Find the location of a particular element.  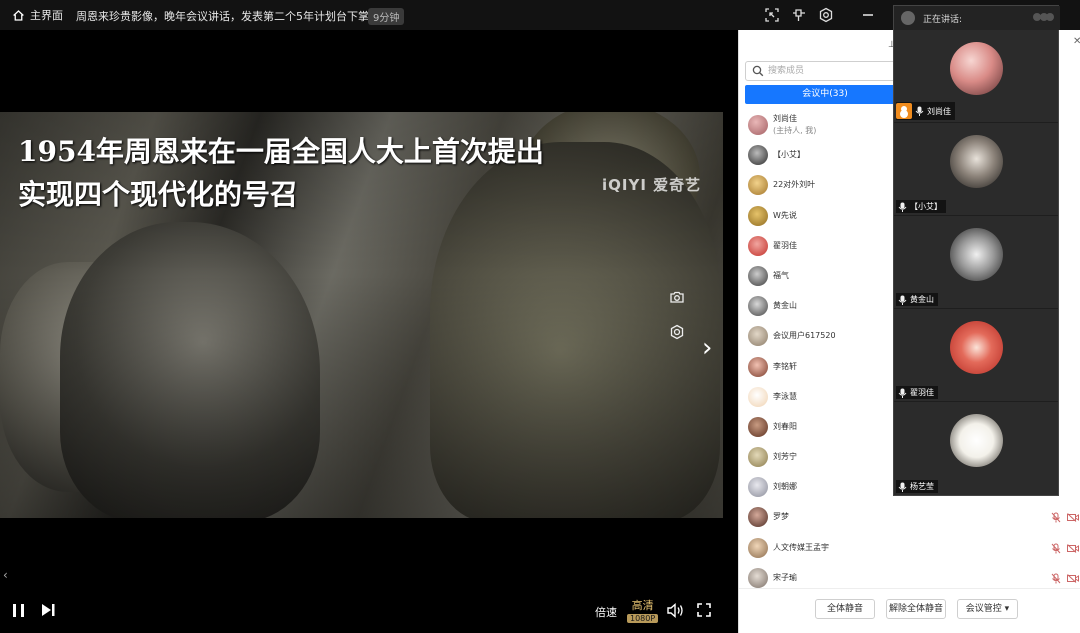

speaker-tile: 黄金山 is located at coordinates (976, 262).